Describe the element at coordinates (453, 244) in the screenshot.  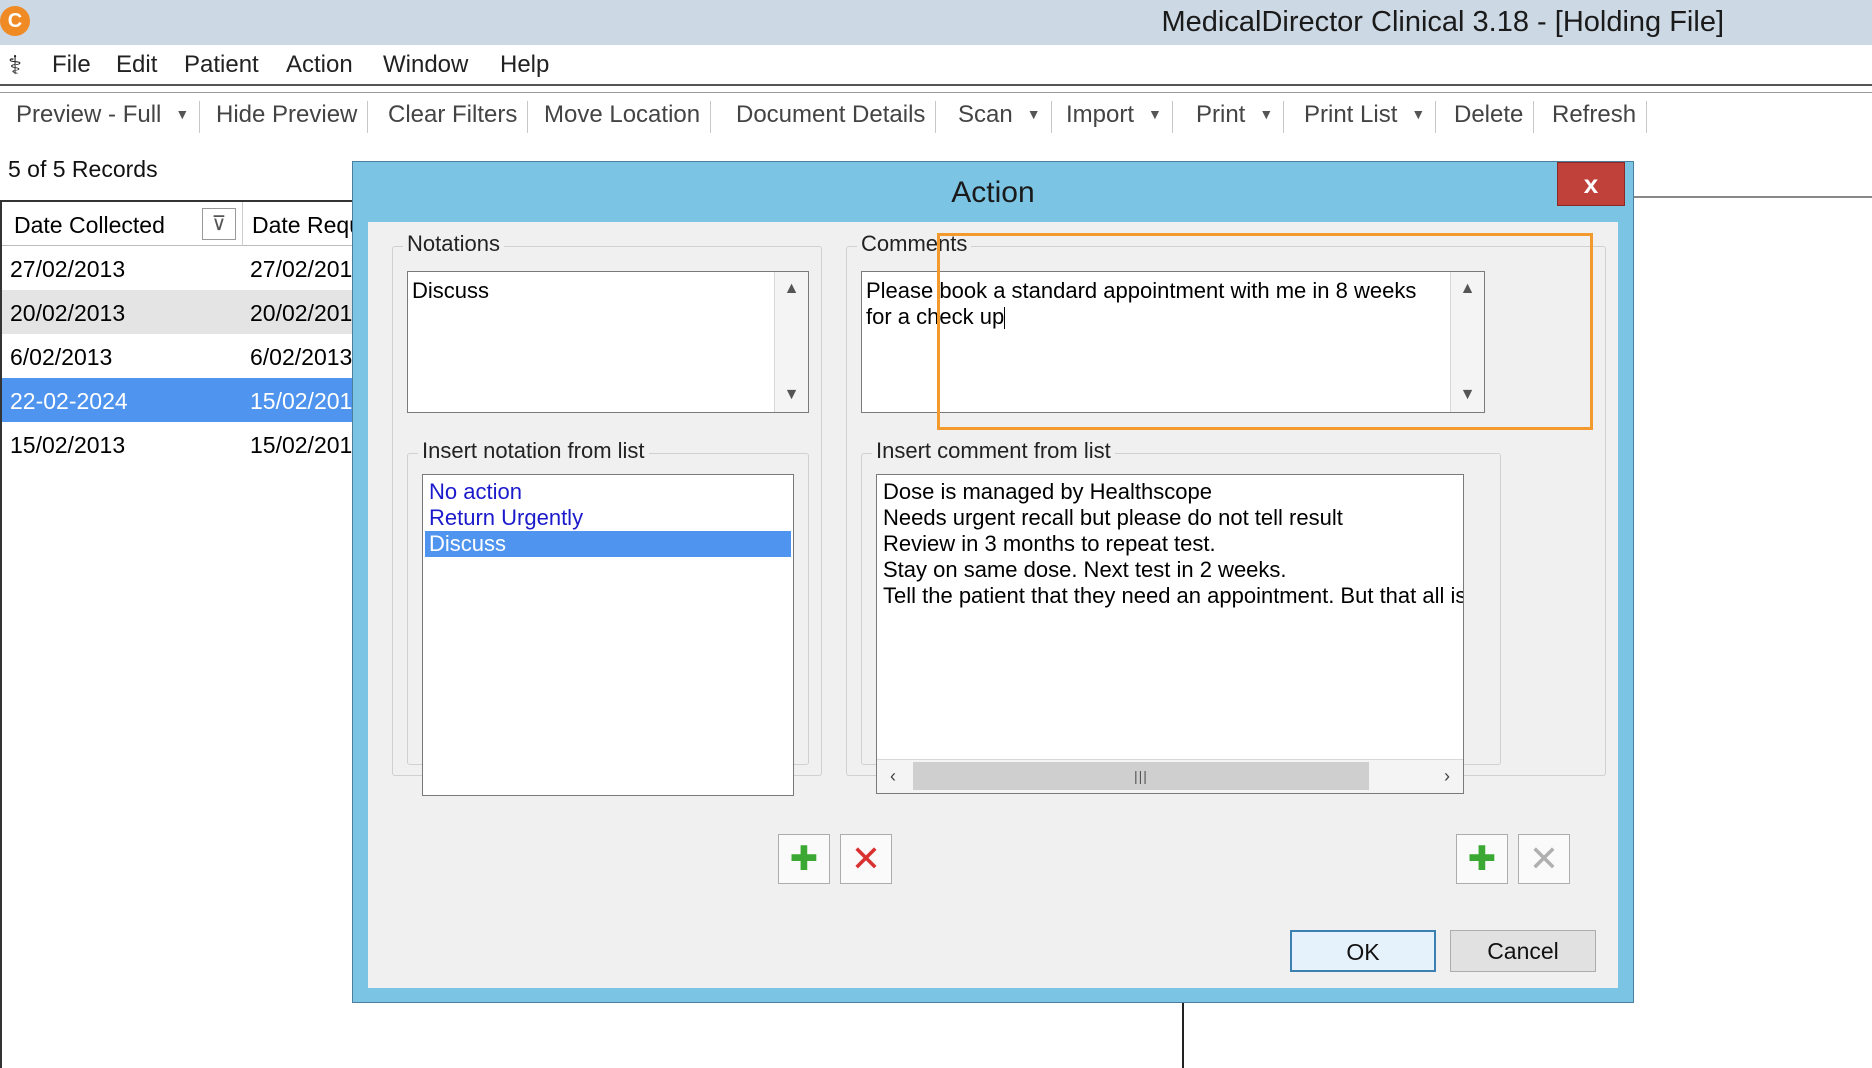
I see `notations-label: Notations` at that location.